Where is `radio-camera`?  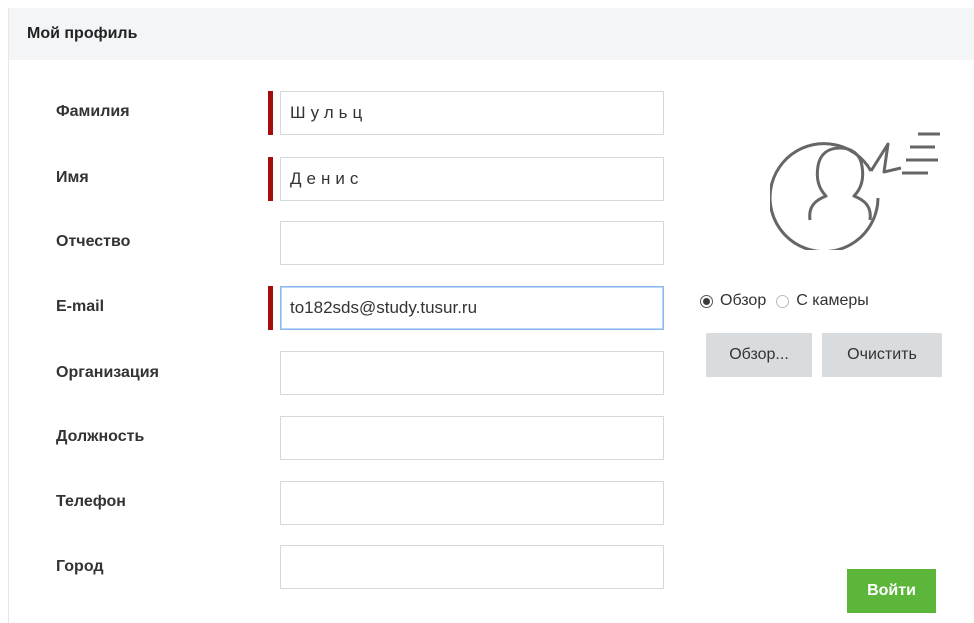
radio-camera is located at coordinates (783, 301).